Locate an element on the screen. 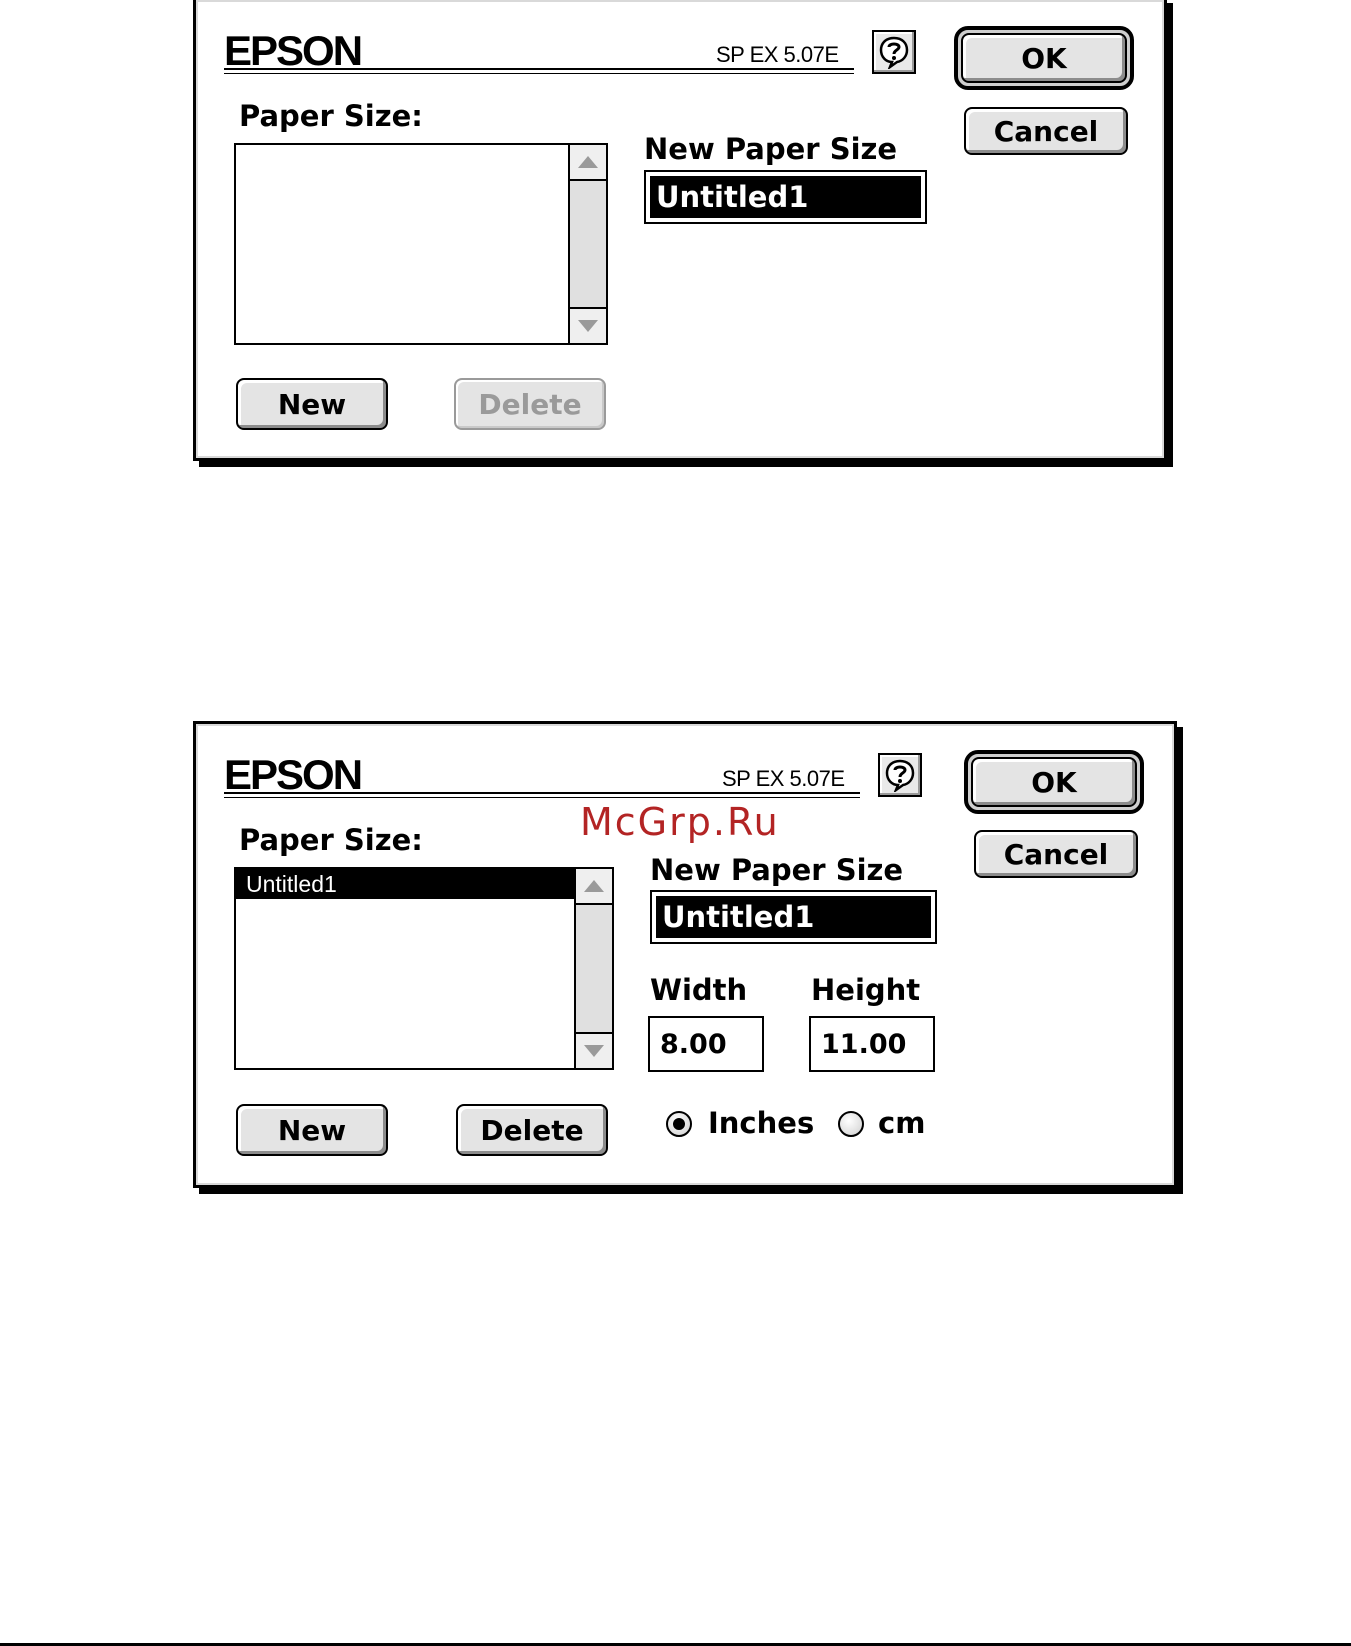 The height and width of the screenshot is (1646, 1351). delete-button: Delete is located at coordinates (532, 1130).